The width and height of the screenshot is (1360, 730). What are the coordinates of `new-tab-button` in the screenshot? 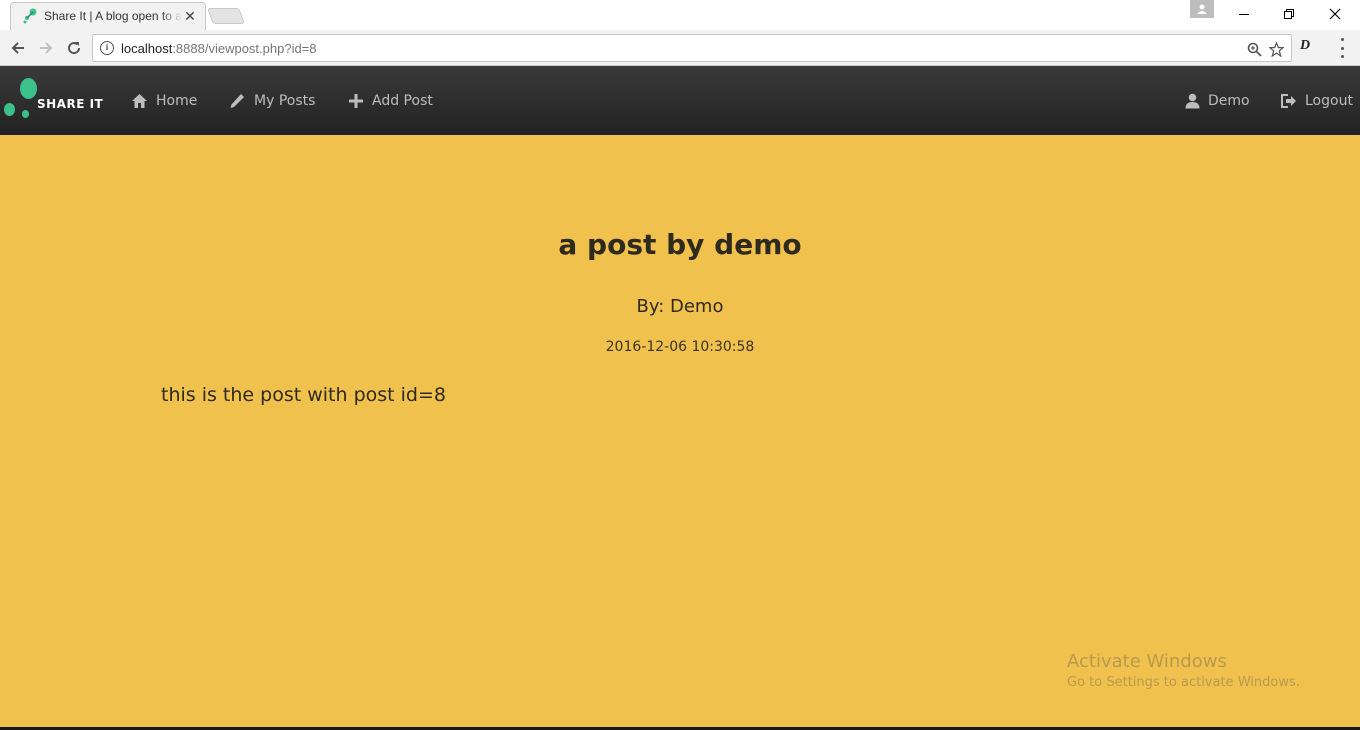 It's located at (226, 16).